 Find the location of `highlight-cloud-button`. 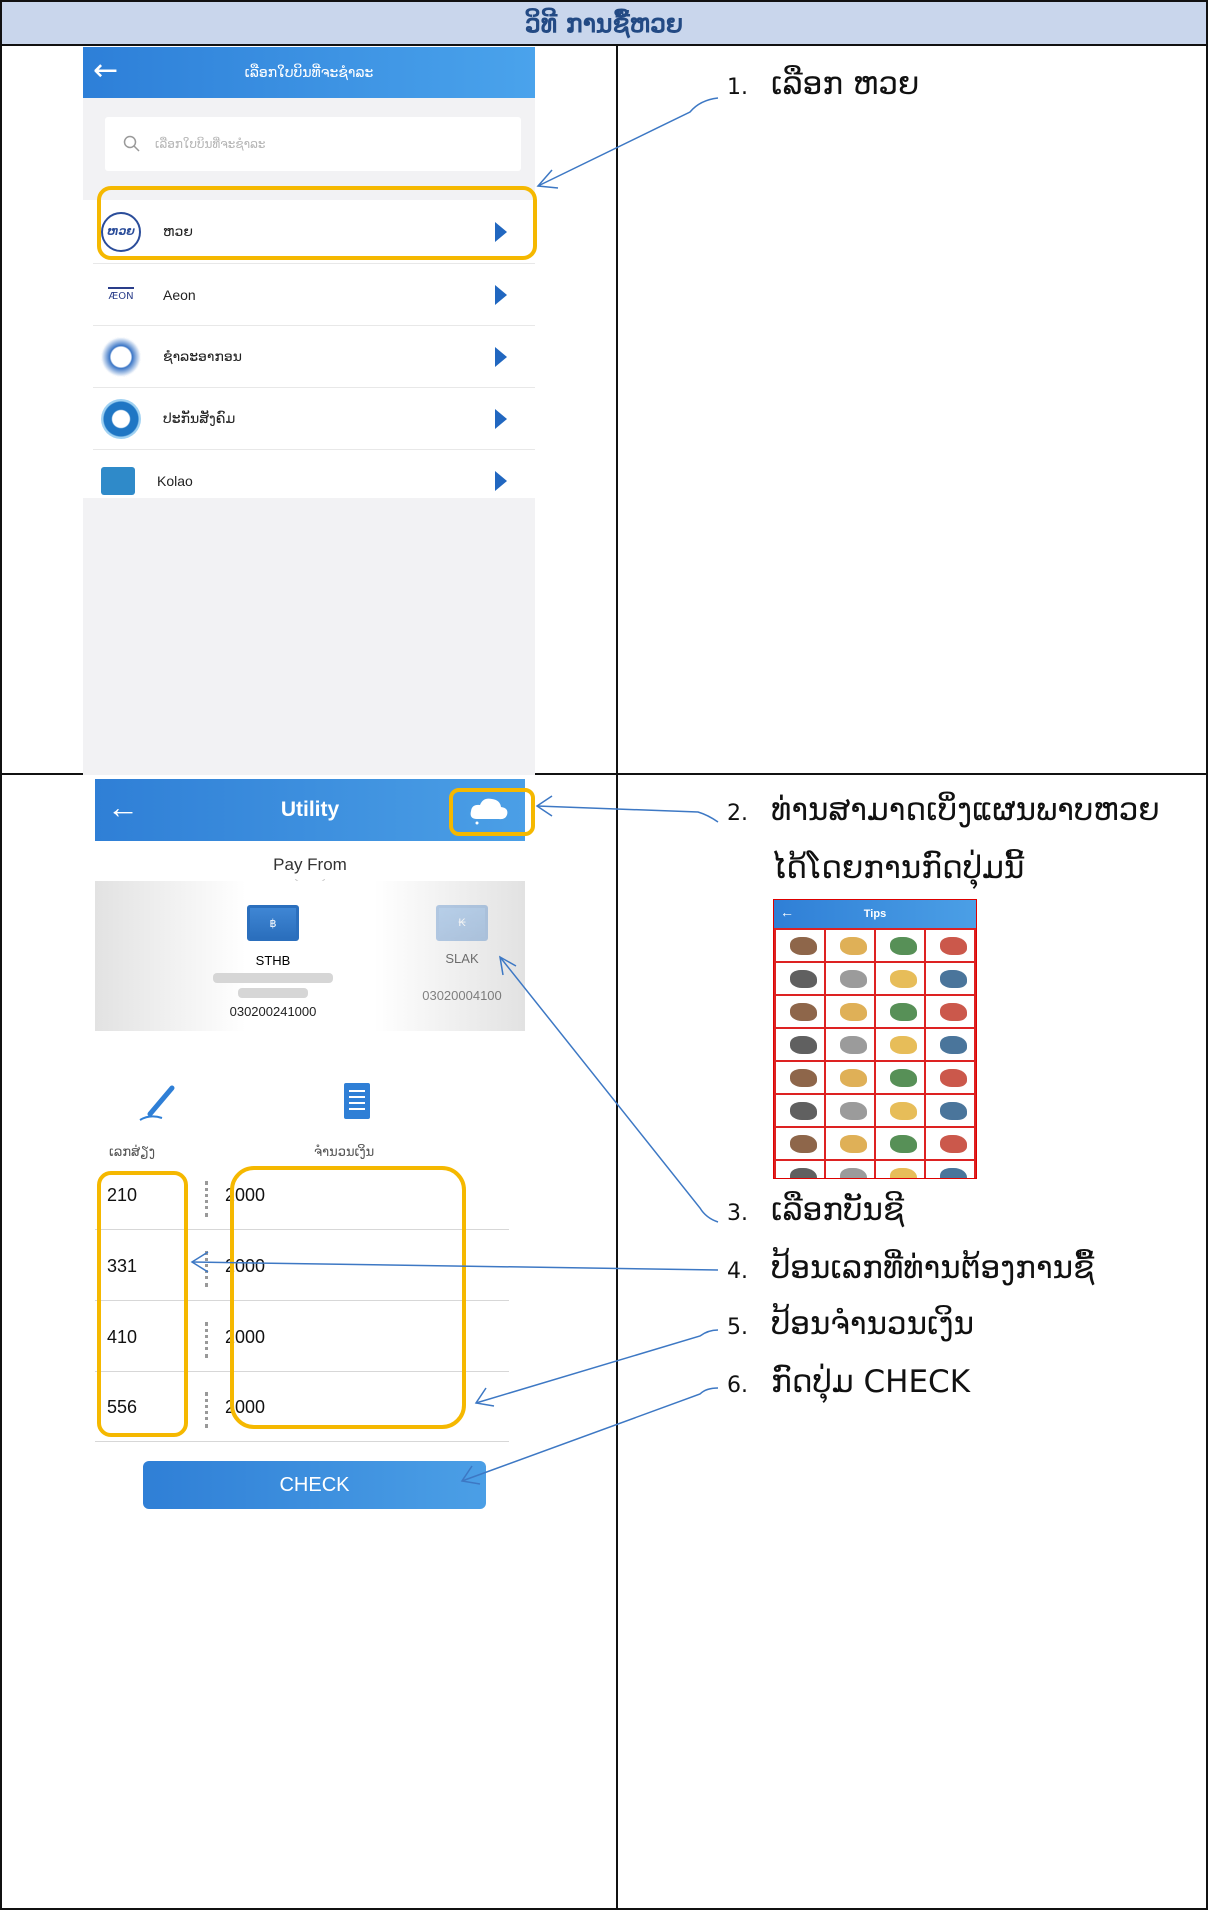

highlight-cloud-button is located at coordinates (492, 812).